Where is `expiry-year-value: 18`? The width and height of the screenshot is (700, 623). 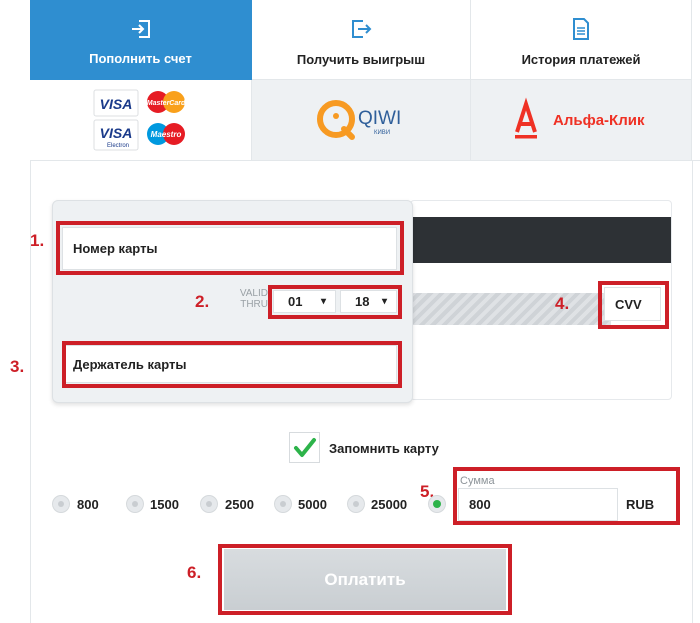 expiry-year-value: 18 is located at coordinates (362, 301).